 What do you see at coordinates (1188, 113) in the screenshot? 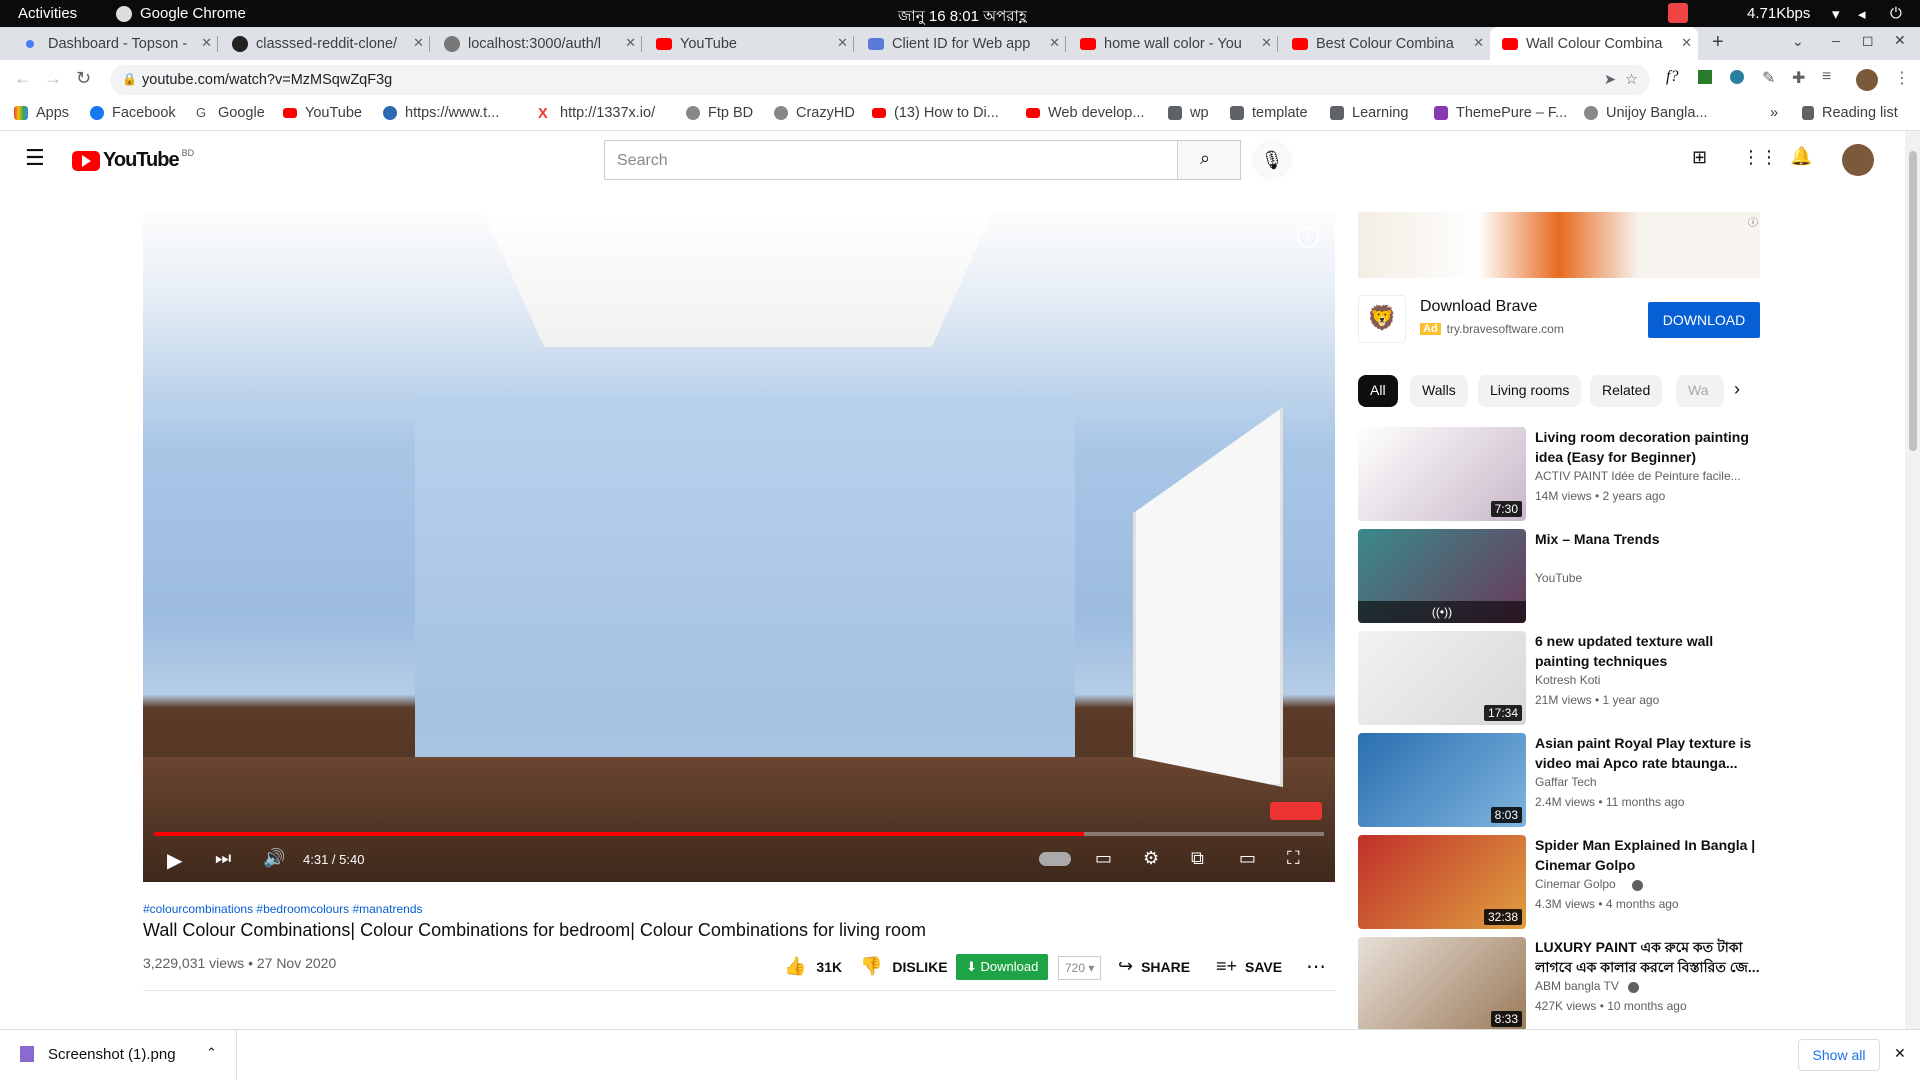
I see `bookmark-folder-wp: wp` at bounding box center [1188, 113].